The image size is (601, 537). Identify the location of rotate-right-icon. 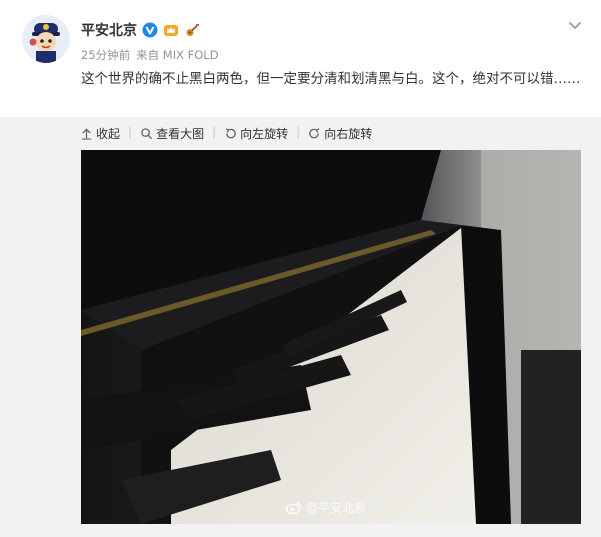
(314, 133).